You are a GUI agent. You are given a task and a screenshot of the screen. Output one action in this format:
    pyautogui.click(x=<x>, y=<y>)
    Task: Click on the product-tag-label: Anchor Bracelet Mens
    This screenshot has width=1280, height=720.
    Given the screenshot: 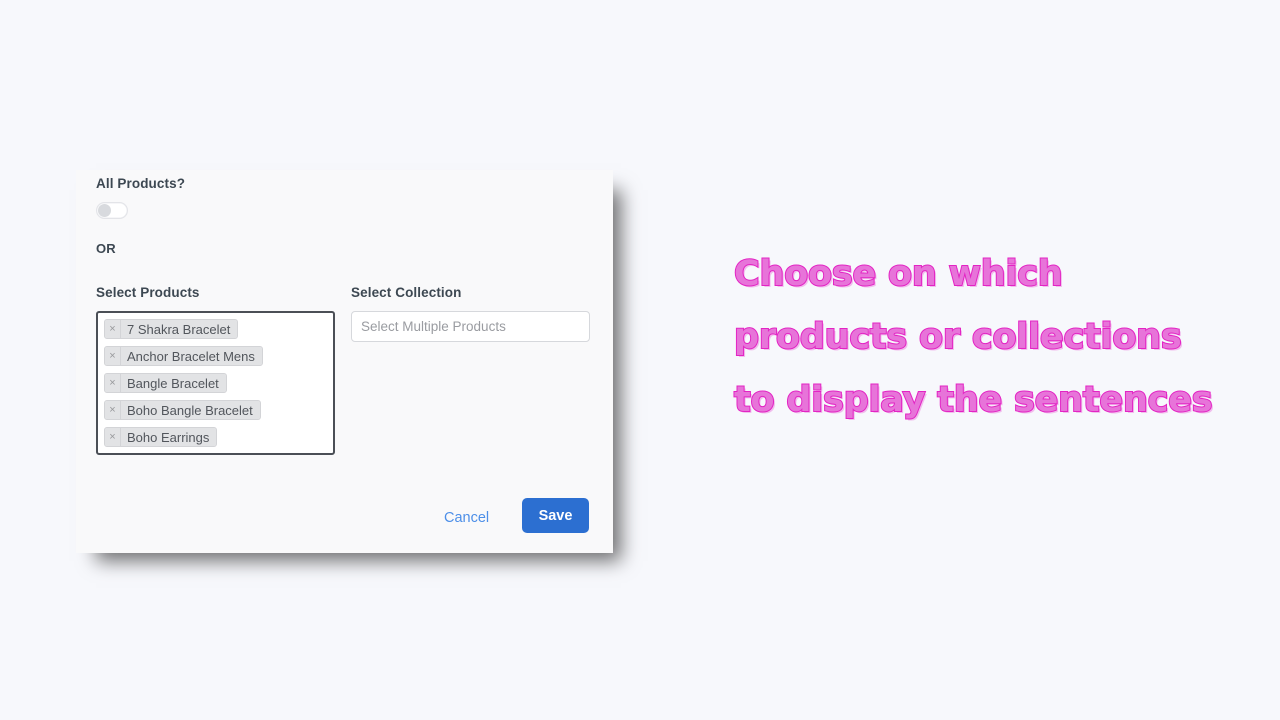 What is the action you would take?
    pyautogui.click(x=191, y=356)
    